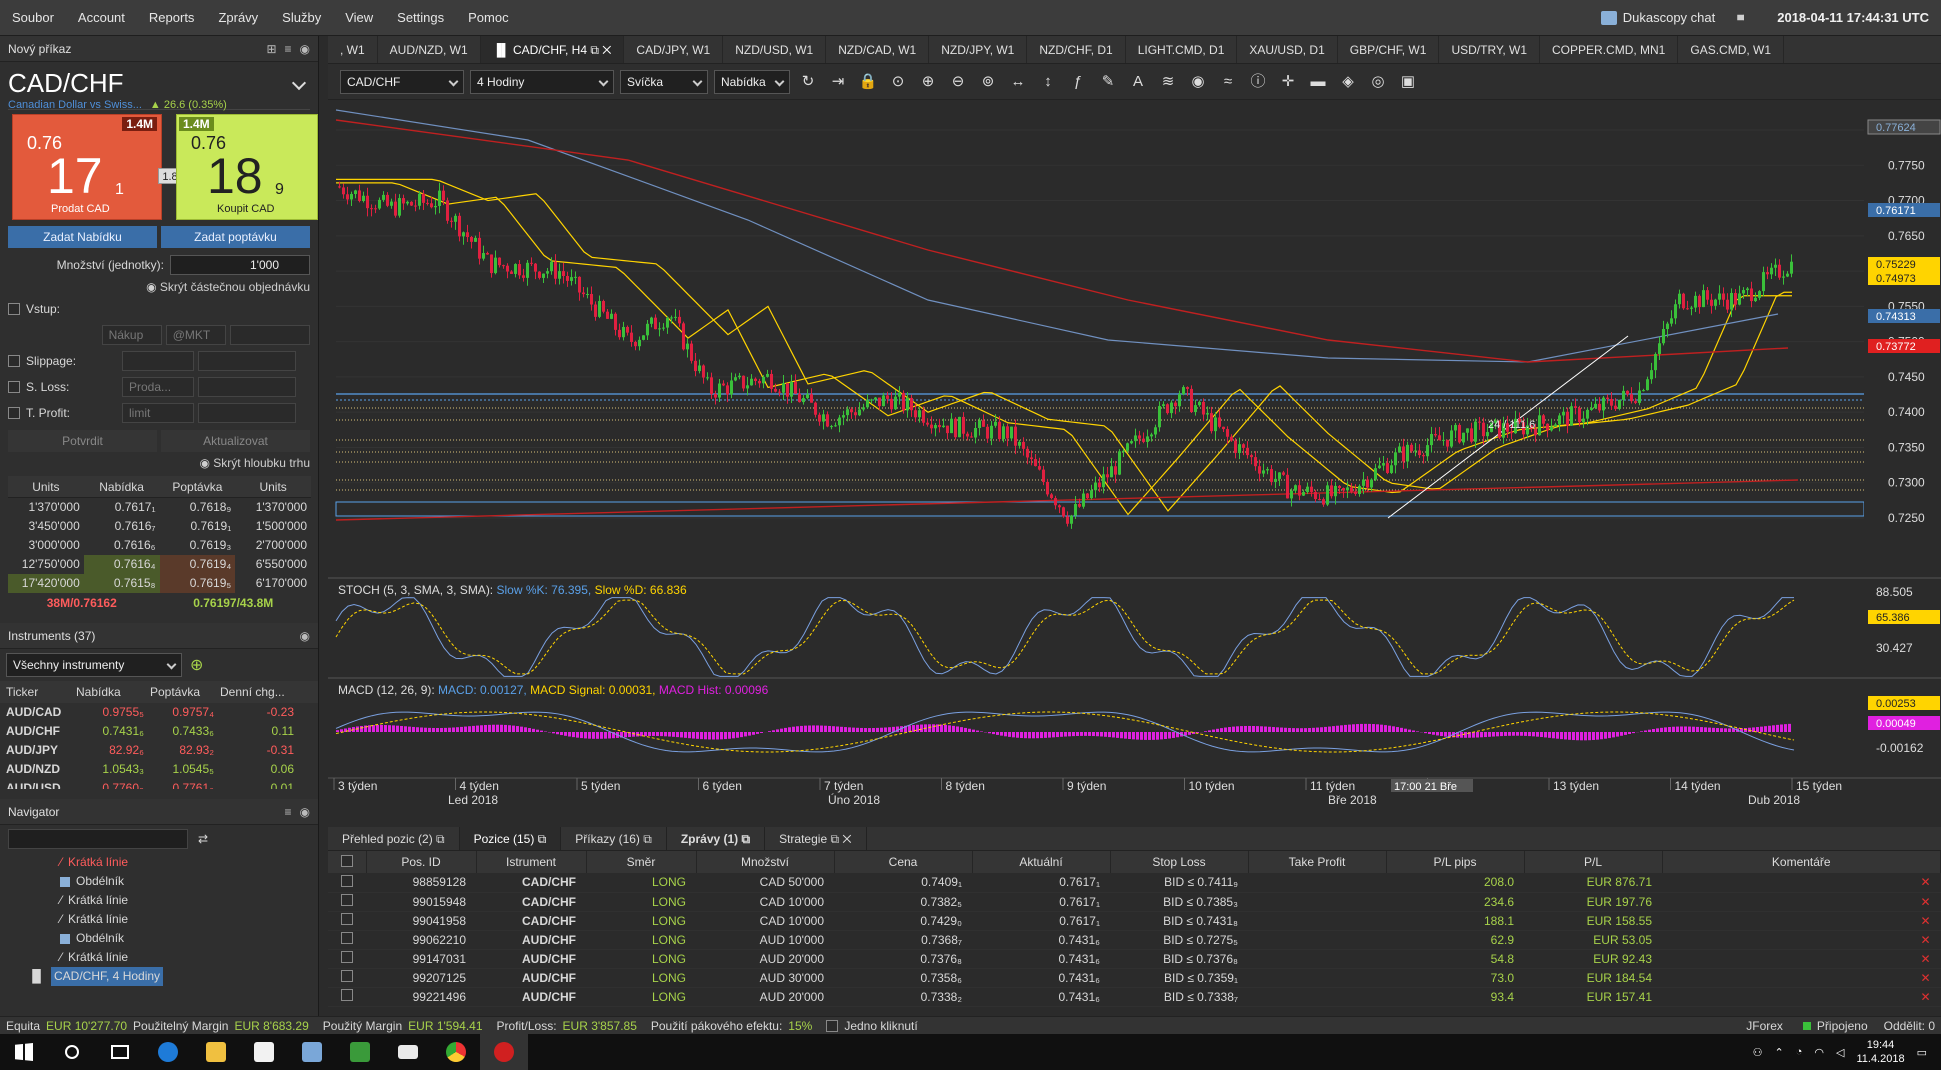  I want to click on theme-icon: ◎, so click(1378, 82).